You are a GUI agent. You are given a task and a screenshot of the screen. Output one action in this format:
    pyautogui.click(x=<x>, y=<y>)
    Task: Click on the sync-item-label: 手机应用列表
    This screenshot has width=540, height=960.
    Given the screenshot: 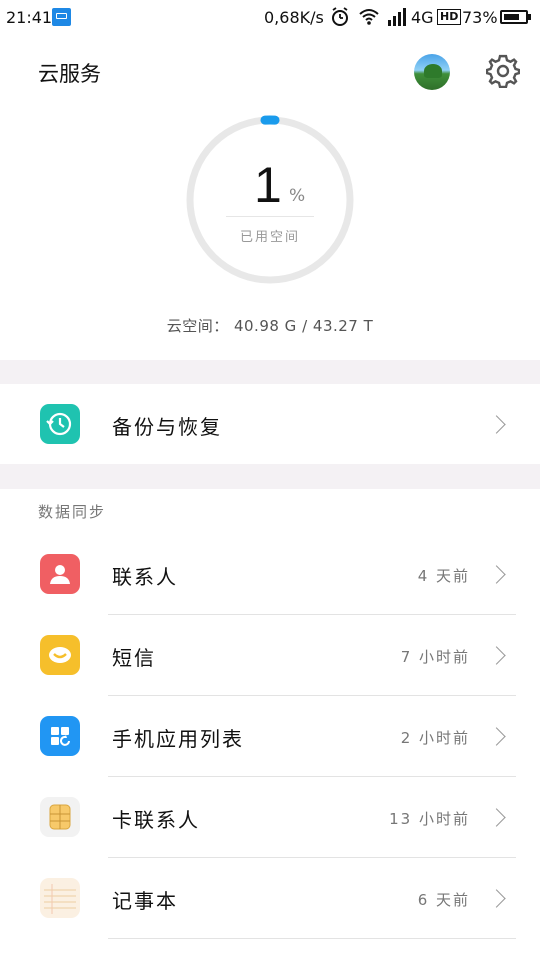 What is the action you would take?
    pyautogui.click(x=178, y=739)
    